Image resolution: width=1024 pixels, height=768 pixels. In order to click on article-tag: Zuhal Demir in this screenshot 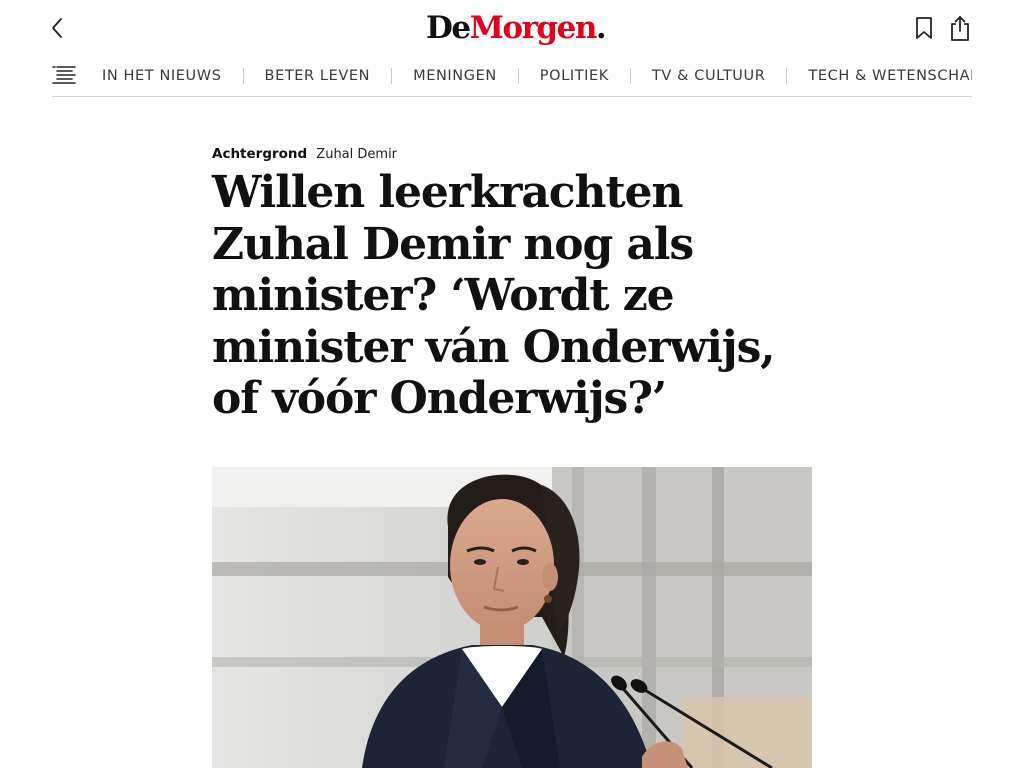, I will do `click(356, 154)`.